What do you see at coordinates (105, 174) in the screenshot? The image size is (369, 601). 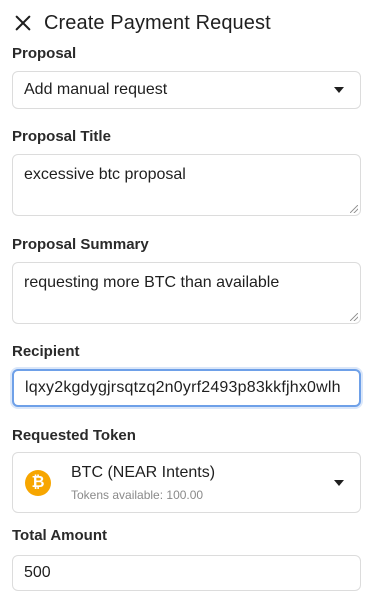 I see `proposal-title-value: excessive btc proposal` at bounding box center [105, 174].